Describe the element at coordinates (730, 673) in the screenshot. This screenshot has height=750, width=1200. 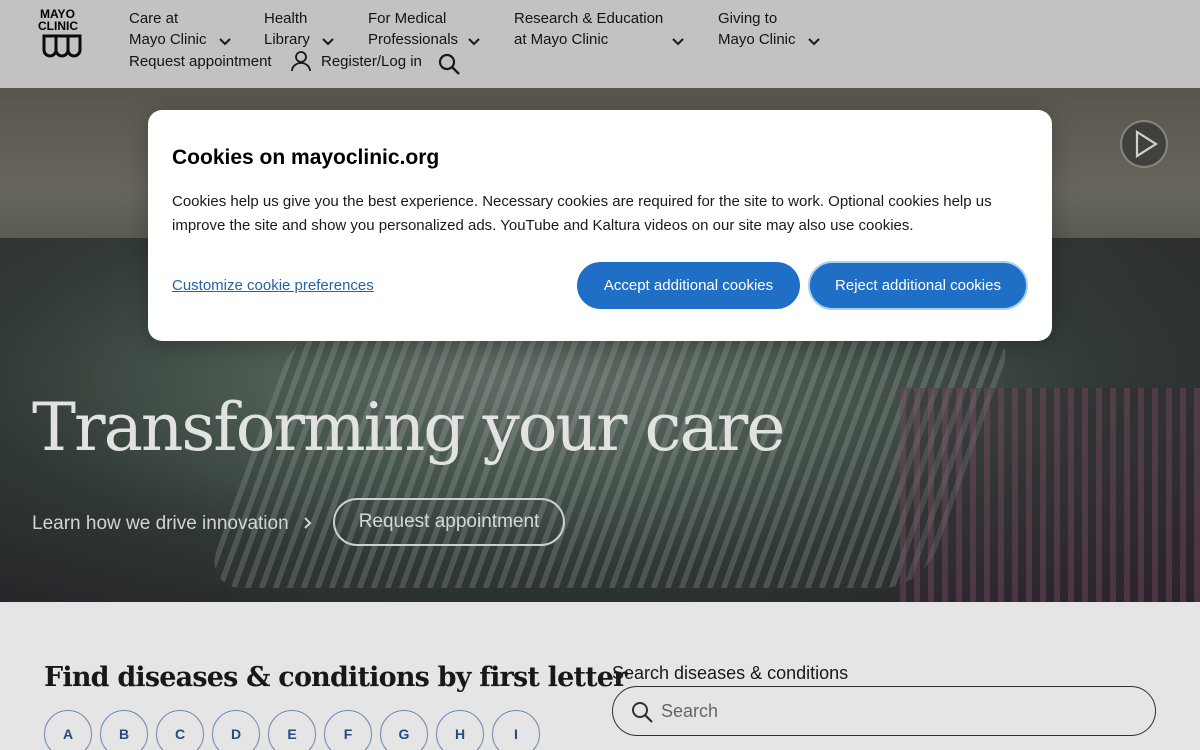
I see `search-diseases-label: Search diseases & conditions` at that location.